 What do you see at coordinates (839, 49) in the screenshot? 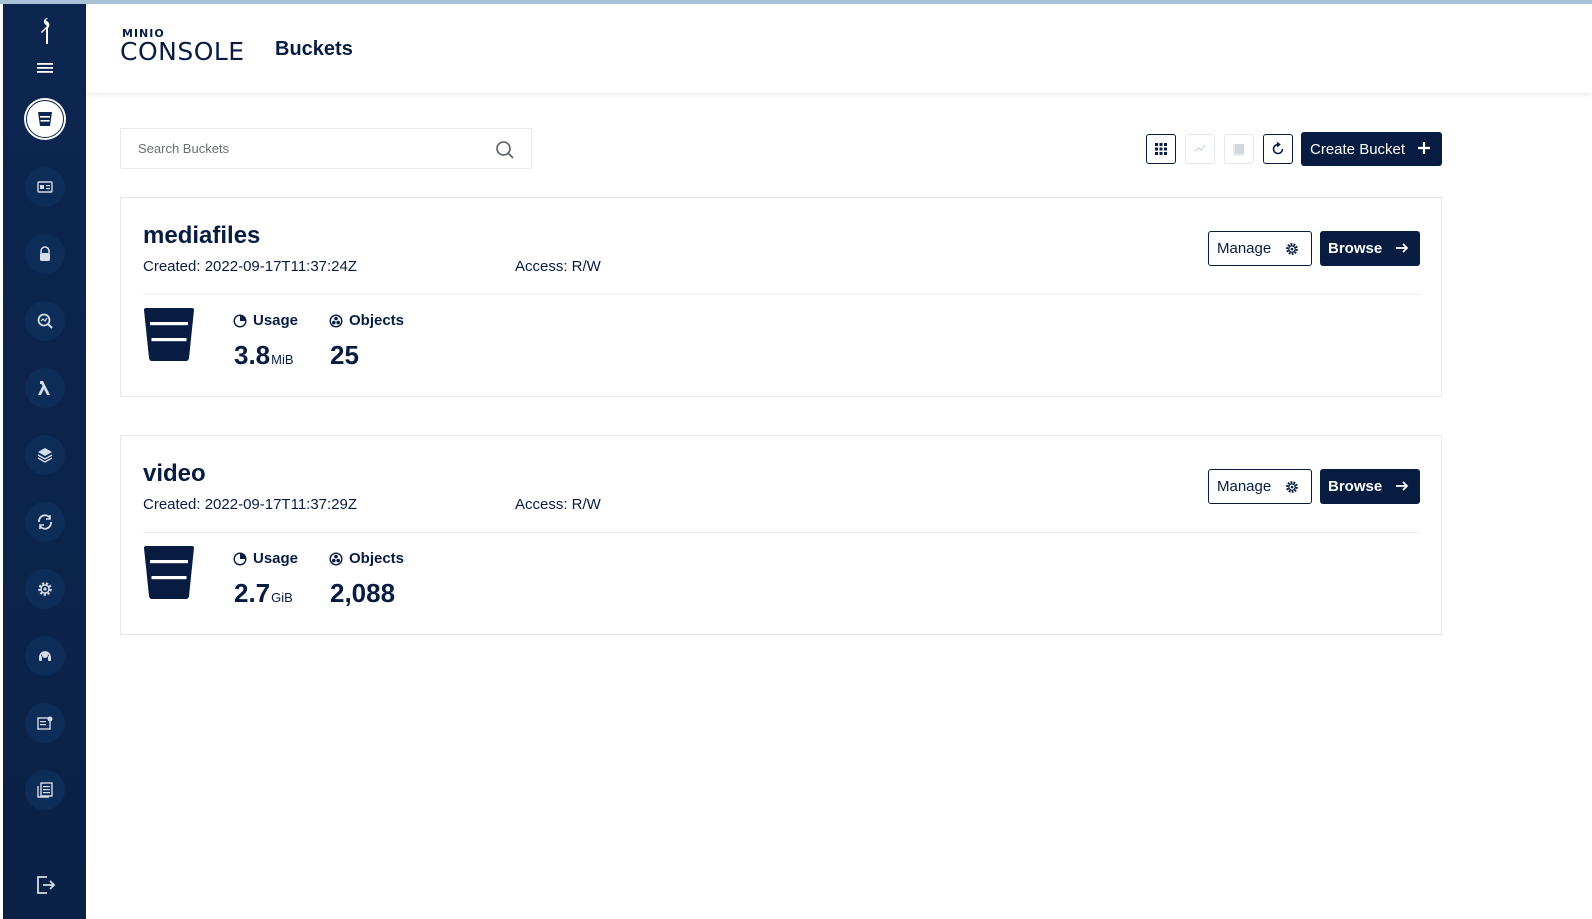
I see `page-header: MINIO CONSOLE Buckets` at bounding box center [839, 49].